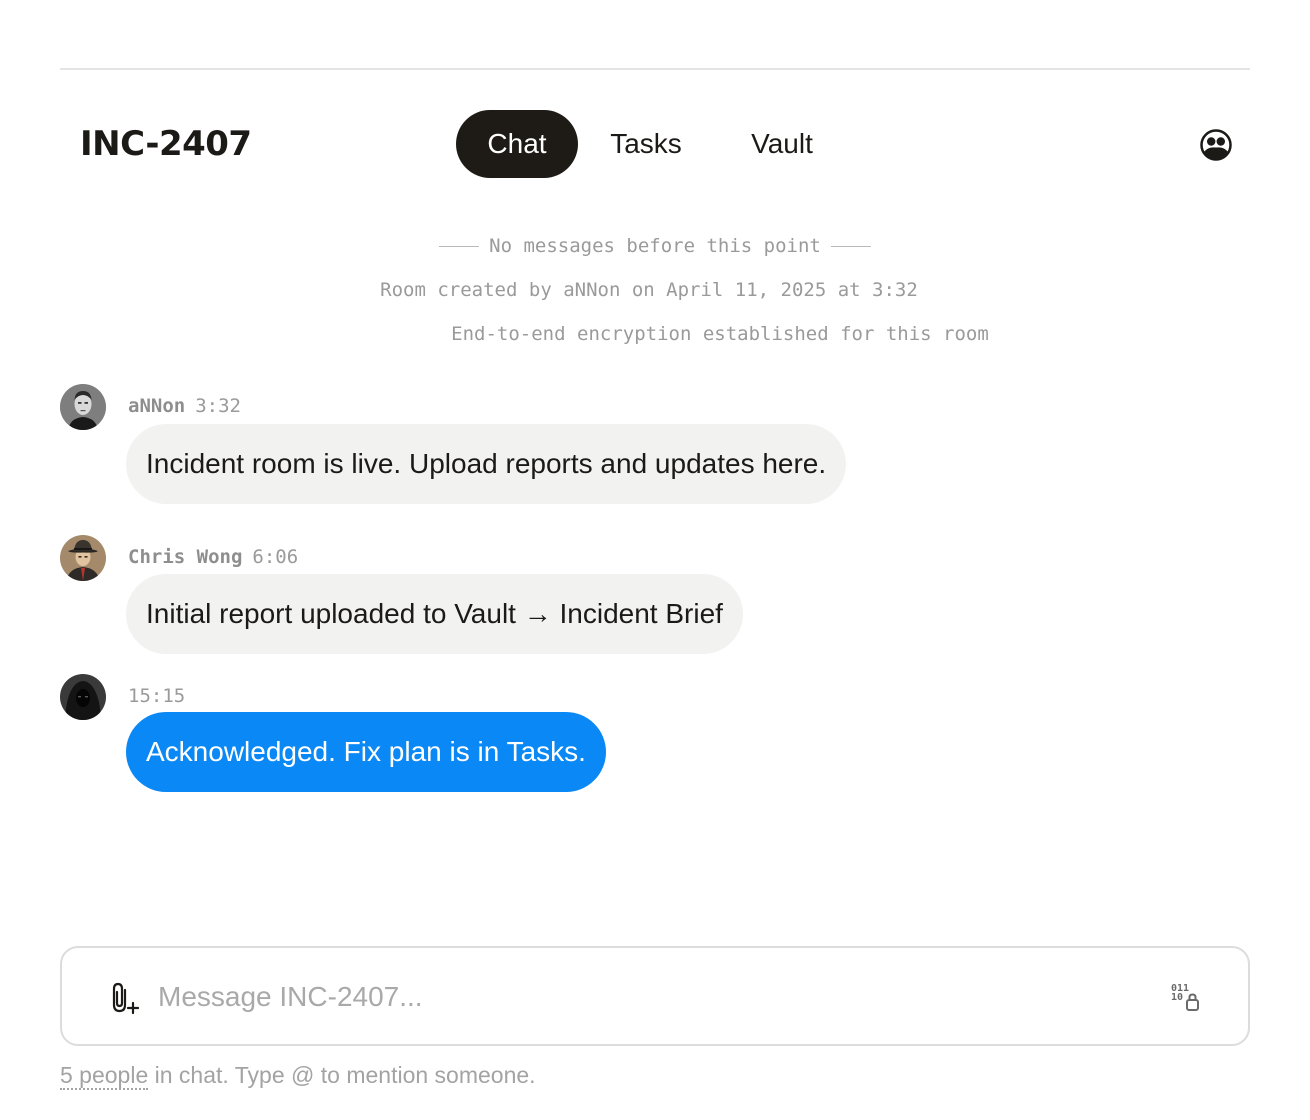 This screenshot has width=1310, height=1120. What do you see at coordinates (275, 557) in the screenshot?
I see `message-time: 6:06` at bounding box center [275, 557].